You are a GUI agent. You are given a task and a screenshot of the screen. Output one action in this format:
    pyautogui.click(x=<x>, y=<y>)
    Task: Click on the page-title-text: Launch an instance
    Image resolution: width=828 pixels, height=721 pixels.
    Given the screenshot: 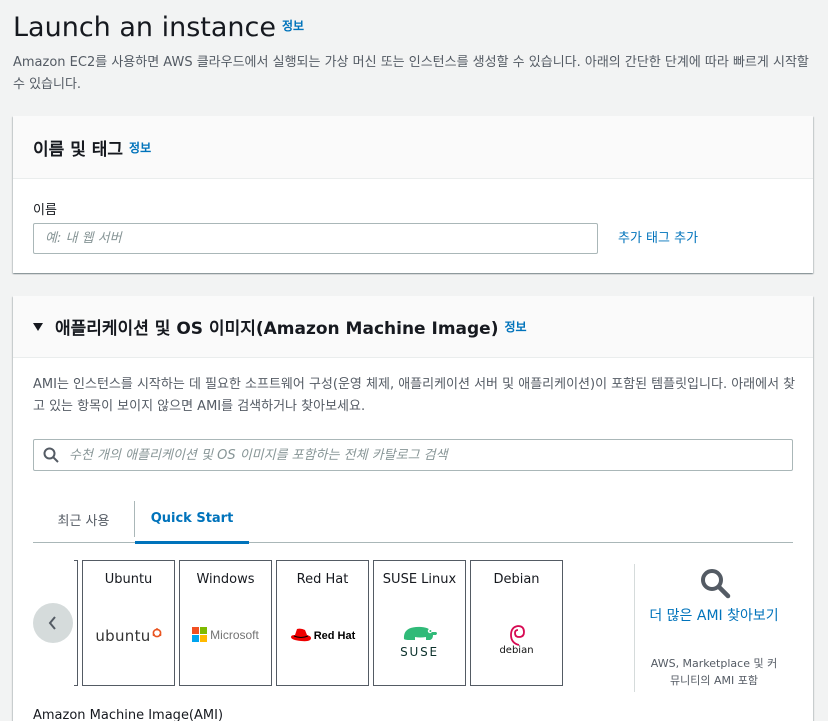 What is the action you would take?
    pyautogui.click(x=144, y=27)
    